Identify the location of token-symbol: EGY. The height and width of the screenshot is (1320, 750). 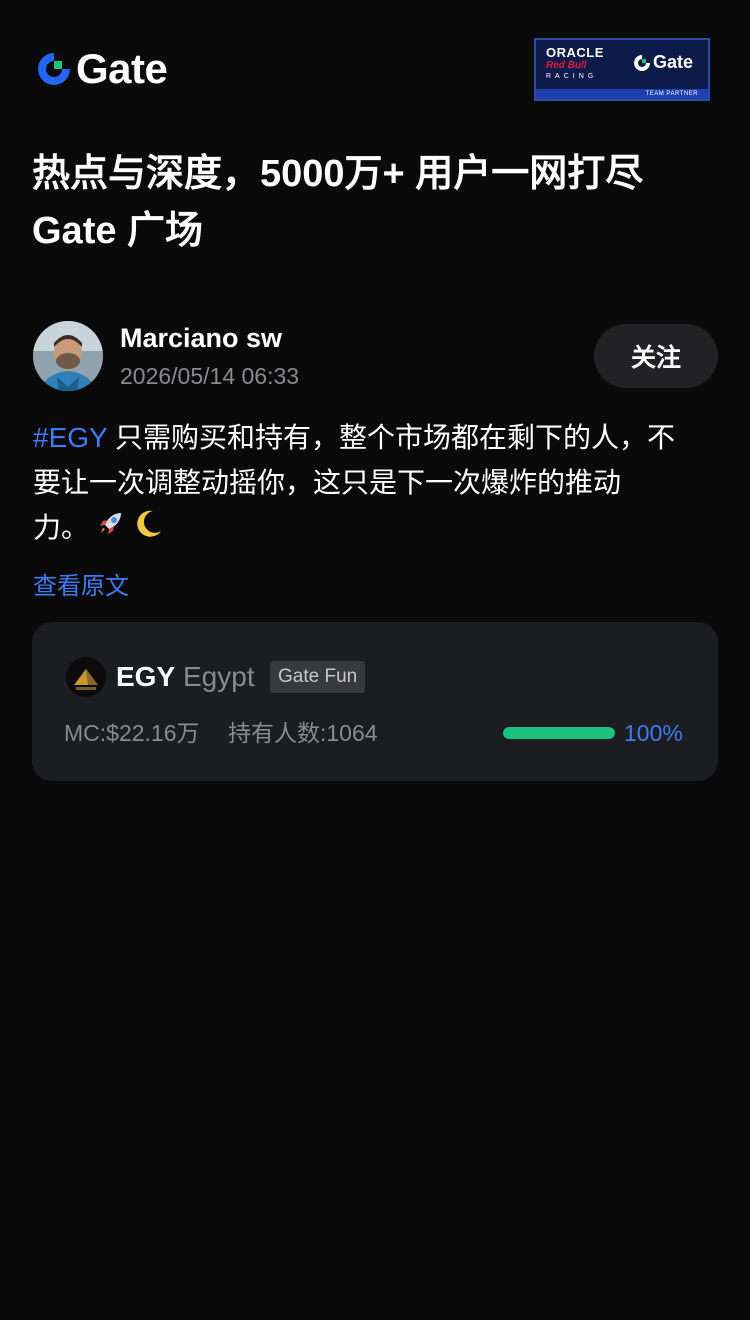
(146, 676).